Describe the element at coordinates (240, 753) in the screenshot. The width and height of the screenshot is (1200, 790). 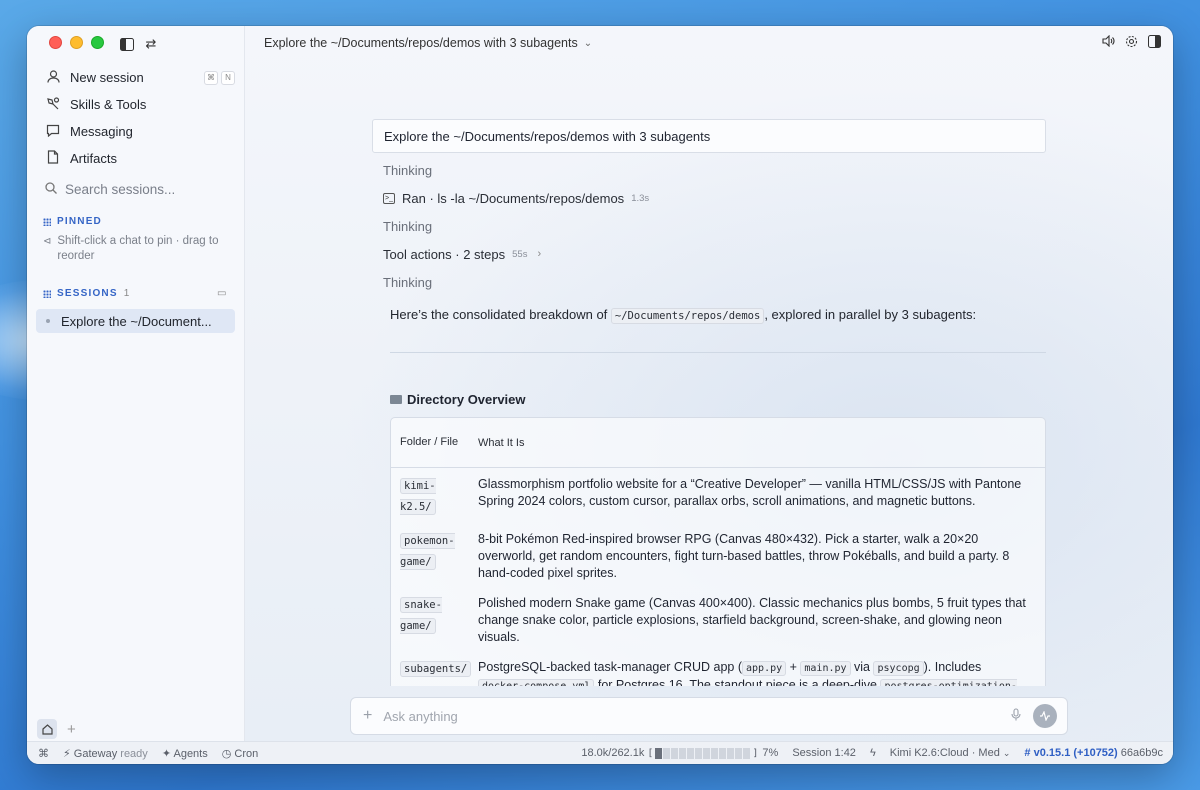
I see `cron-button: ◷ Cron` at that location.